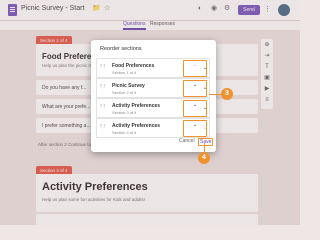  I want to click on step-4-callout: 4, so click(204, 158).